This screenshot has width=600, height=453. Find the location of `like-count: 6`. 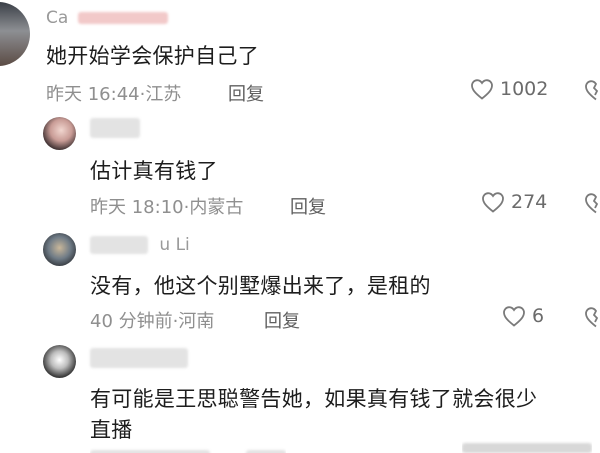

like-count: 6 is located at coordinates (538, 316).